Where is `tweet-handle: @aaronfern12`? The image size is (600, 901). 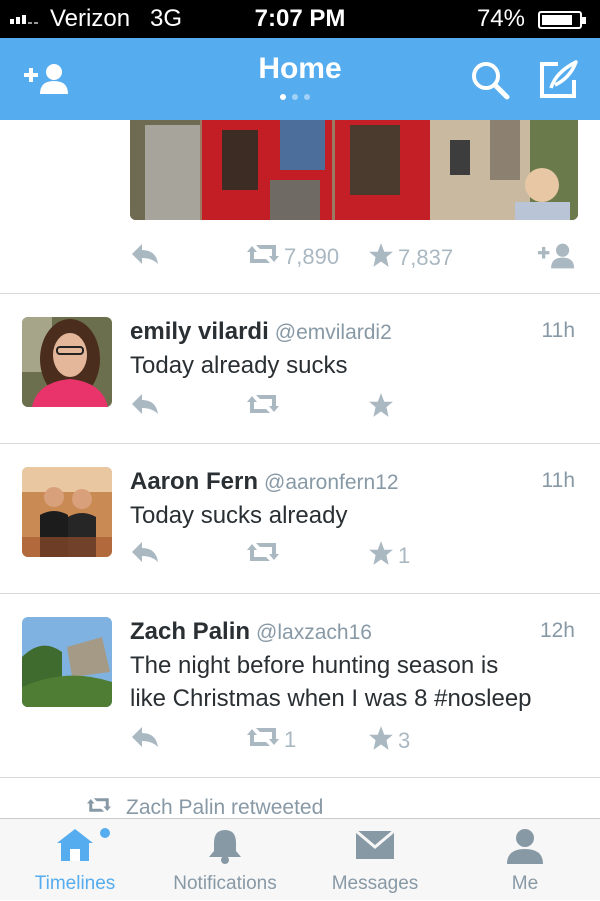 tweet-handle: @aaronfern12 is located at coordinates (331, 482).